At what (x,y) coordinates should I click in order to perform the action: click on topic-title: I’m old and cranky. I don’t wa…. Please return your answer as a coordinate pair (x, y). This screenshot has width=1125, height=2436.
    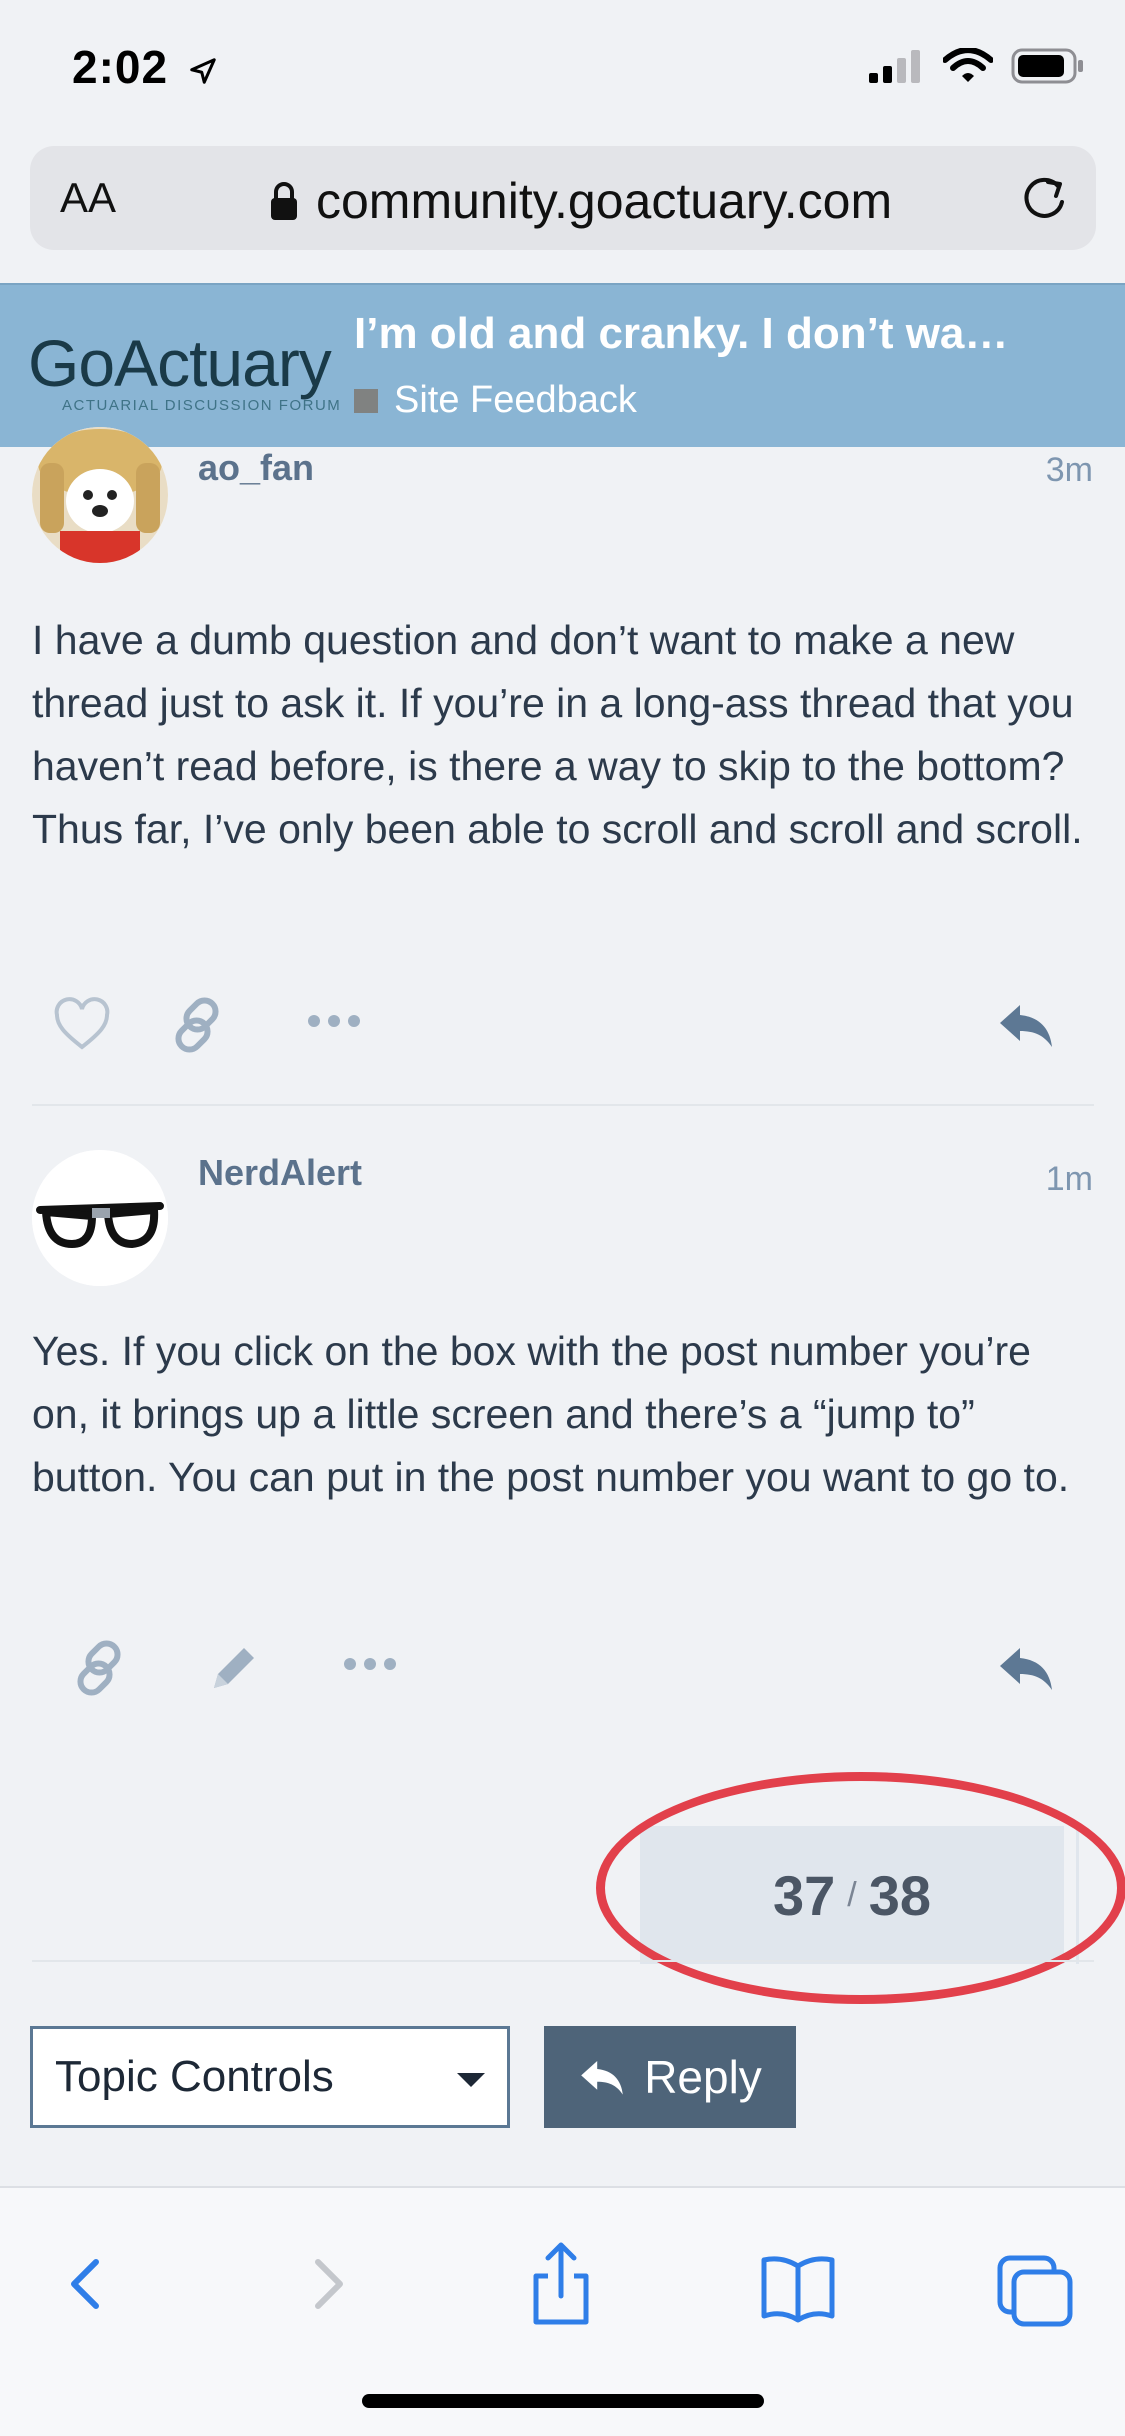
    Looking at the image, I should click on (714, 334).